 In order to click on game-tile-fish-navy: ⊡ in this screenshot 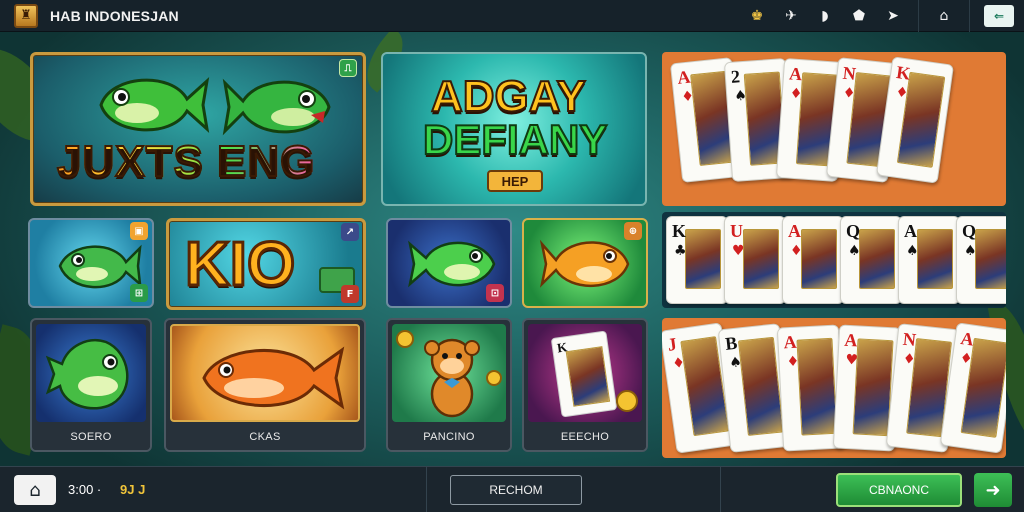, I will do `click(449, 263)`.